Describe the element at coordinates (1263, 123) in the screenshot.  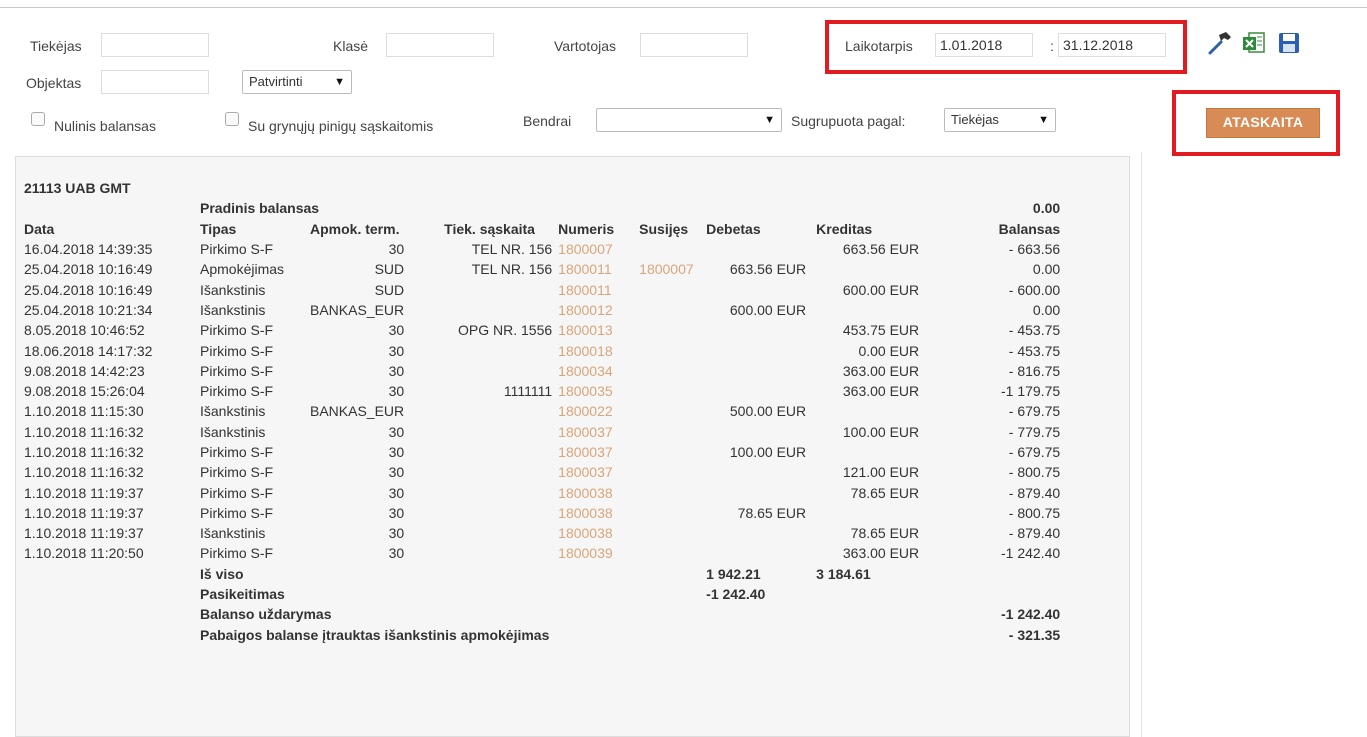
I see `report-button: ATASKAITA` at that location.